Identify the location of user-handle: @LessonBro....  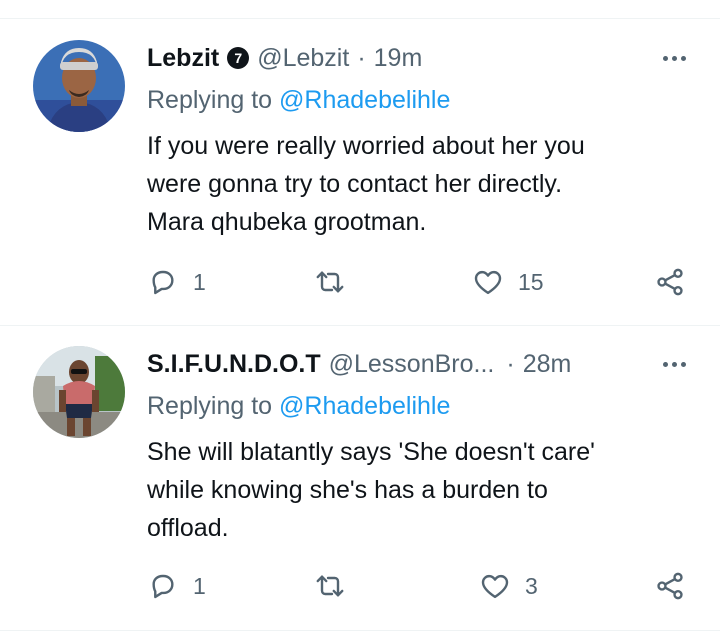
(412, 364).